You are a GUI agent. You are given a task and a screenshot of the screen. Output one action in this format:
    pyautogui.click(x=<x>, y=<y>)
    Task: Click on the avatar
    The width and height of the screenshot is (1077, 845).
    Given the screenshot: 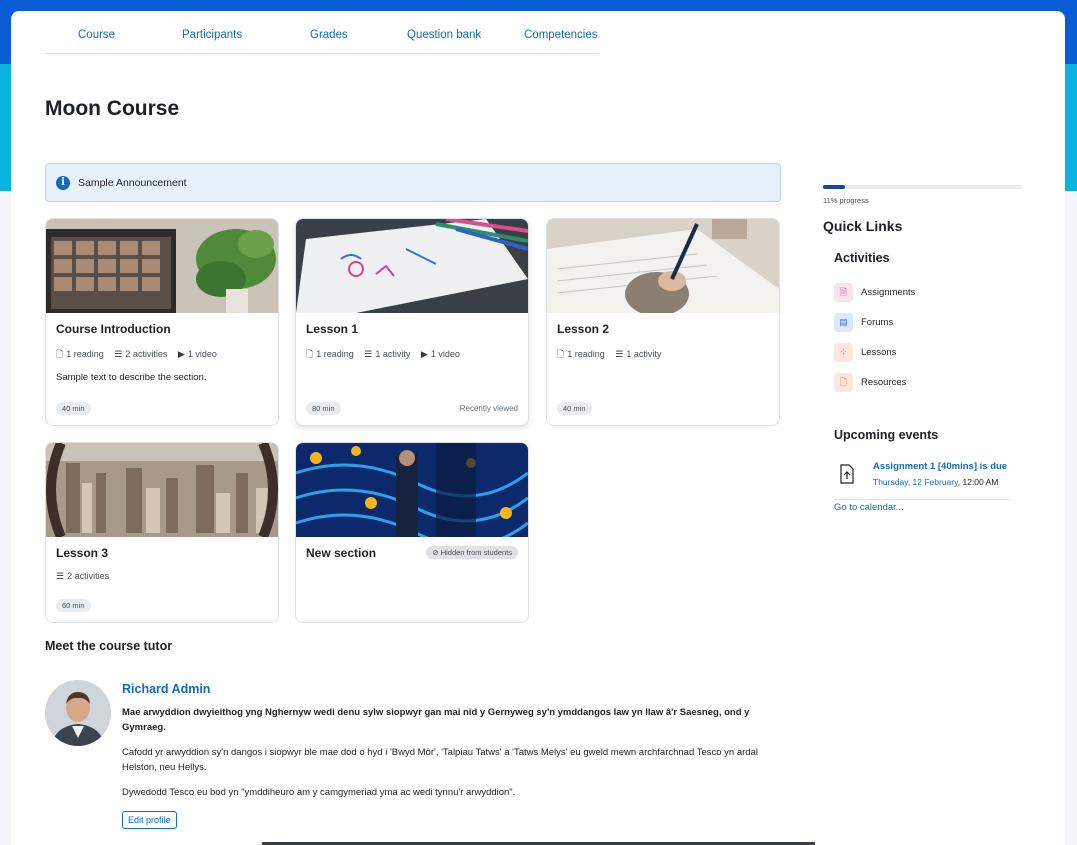 What is the action you would take?
    pyautogui.click(x=78, y=713)
    